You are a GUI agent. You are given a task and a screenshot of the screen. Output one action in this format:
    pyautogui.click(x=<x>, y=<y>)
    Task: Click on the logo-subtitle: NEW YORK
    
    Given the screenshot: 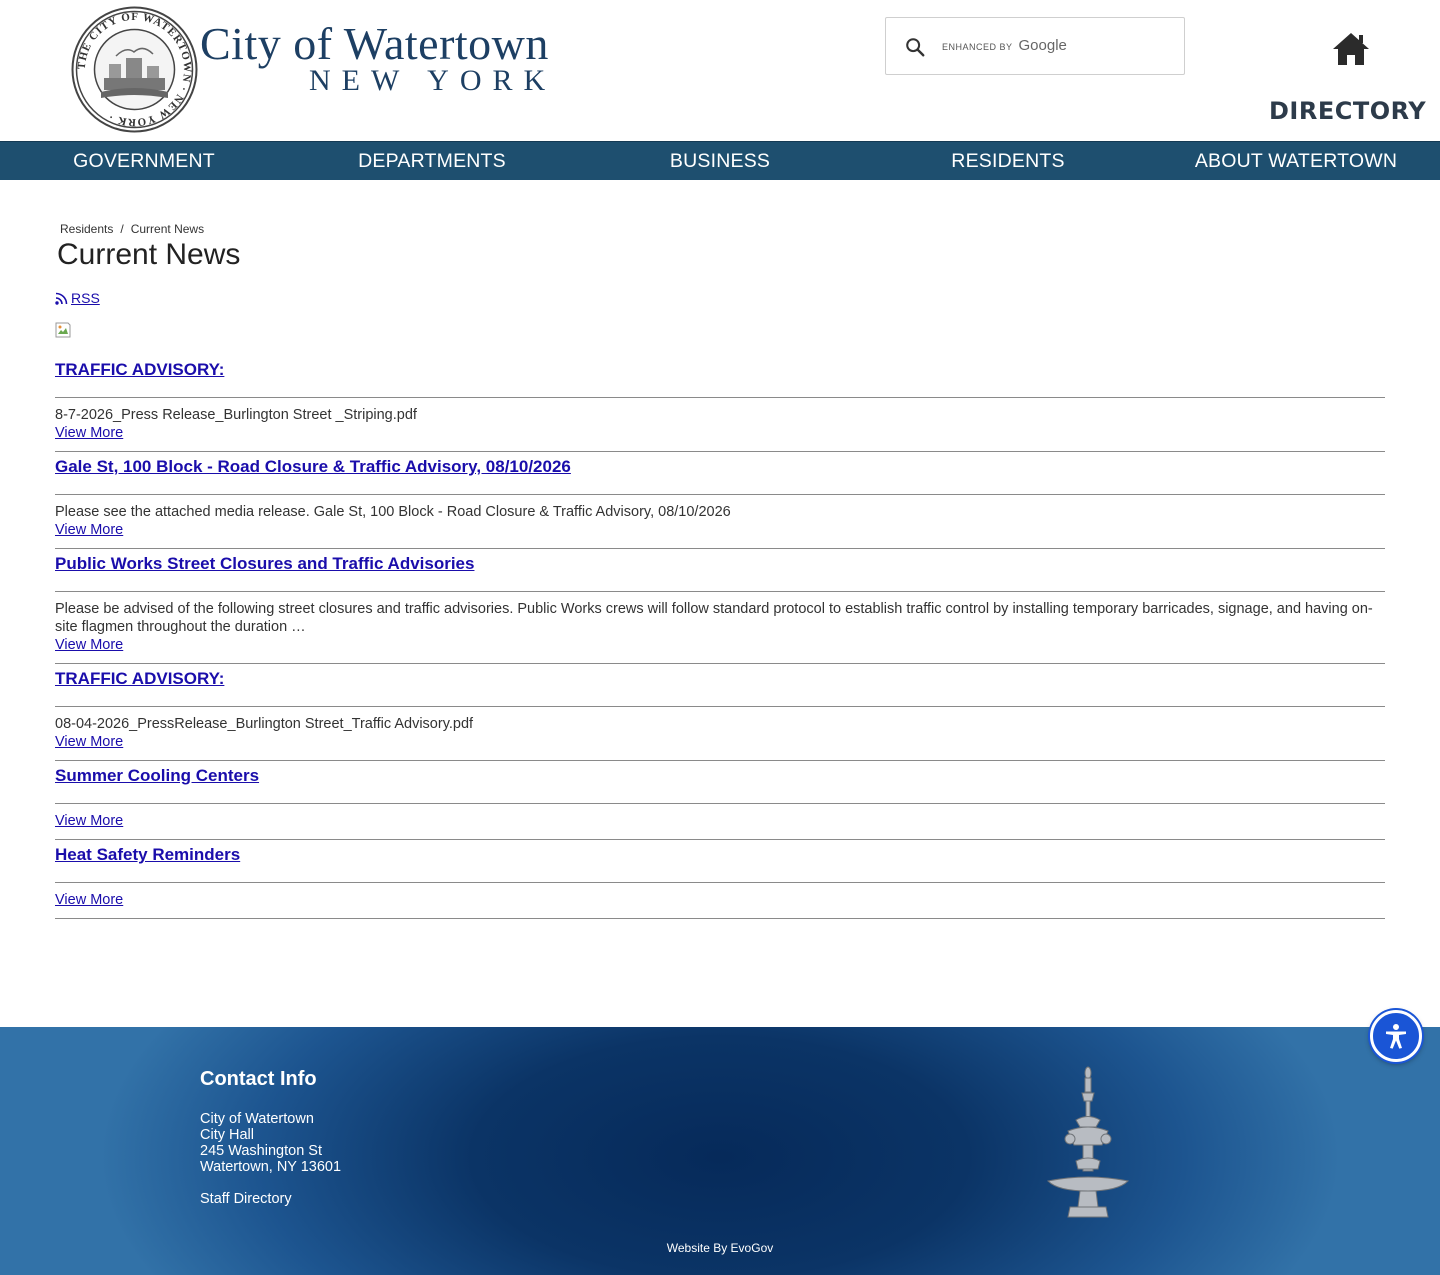 What is the action you would take?
    pyautogui.click(x=432, y=81)
    